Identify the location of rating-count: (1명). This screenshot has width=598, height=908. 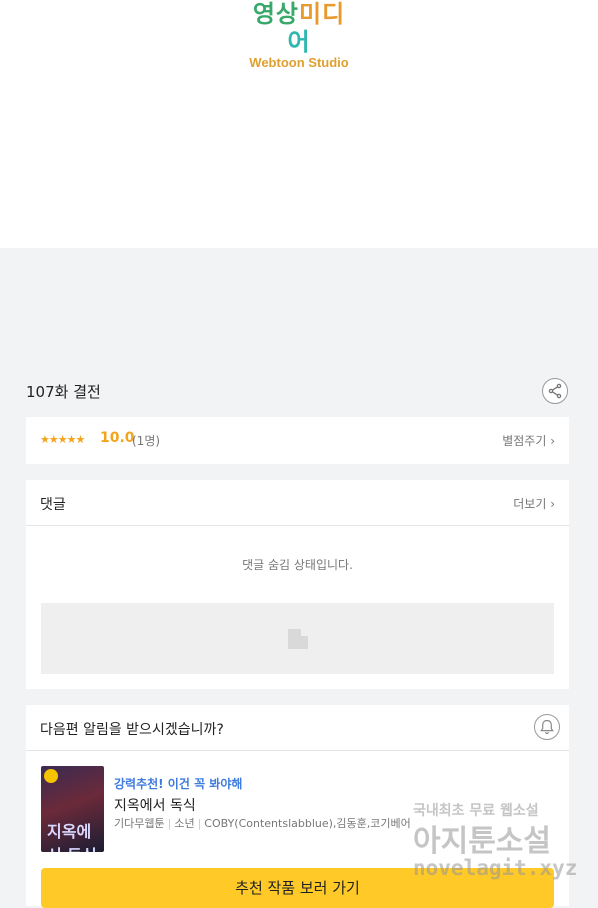
(146, 441).